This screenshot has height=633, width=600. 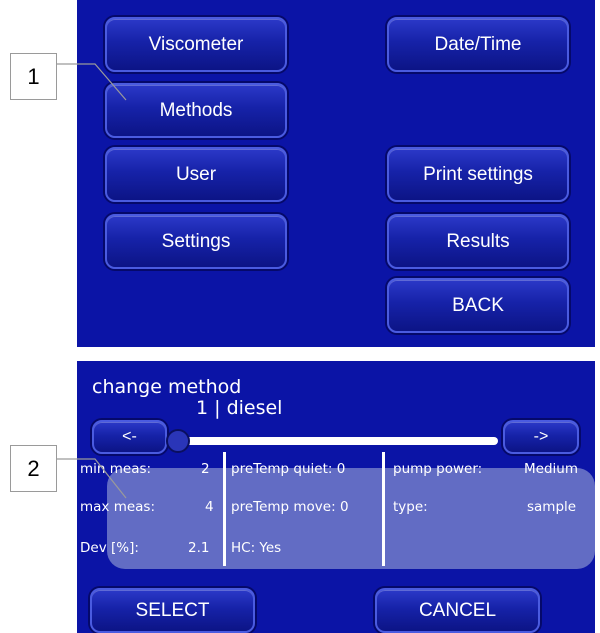 I want to click on callout-1: 1, so click(x=33, y=76).